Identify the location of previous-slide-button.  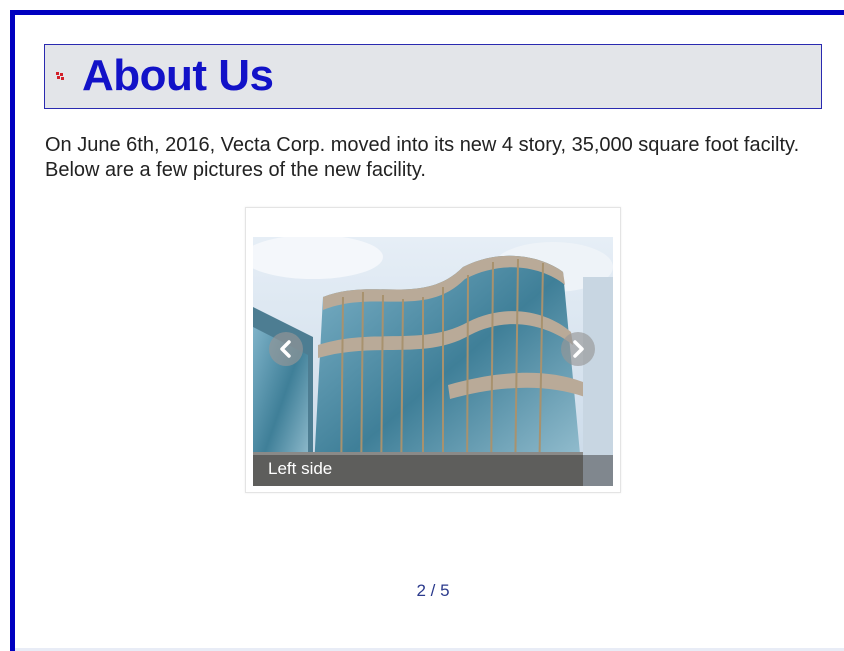
(286, 349).